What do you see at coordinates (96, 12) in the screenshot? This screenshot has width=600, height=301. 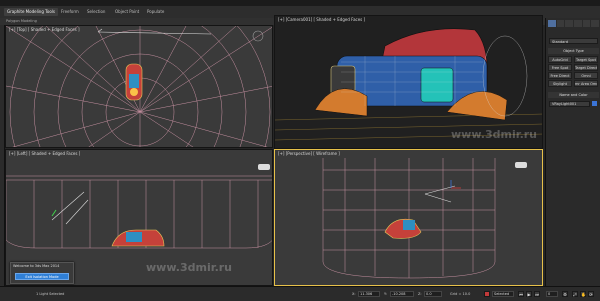 I see `tab-selection: Selection` at bounding box center [96, 12].